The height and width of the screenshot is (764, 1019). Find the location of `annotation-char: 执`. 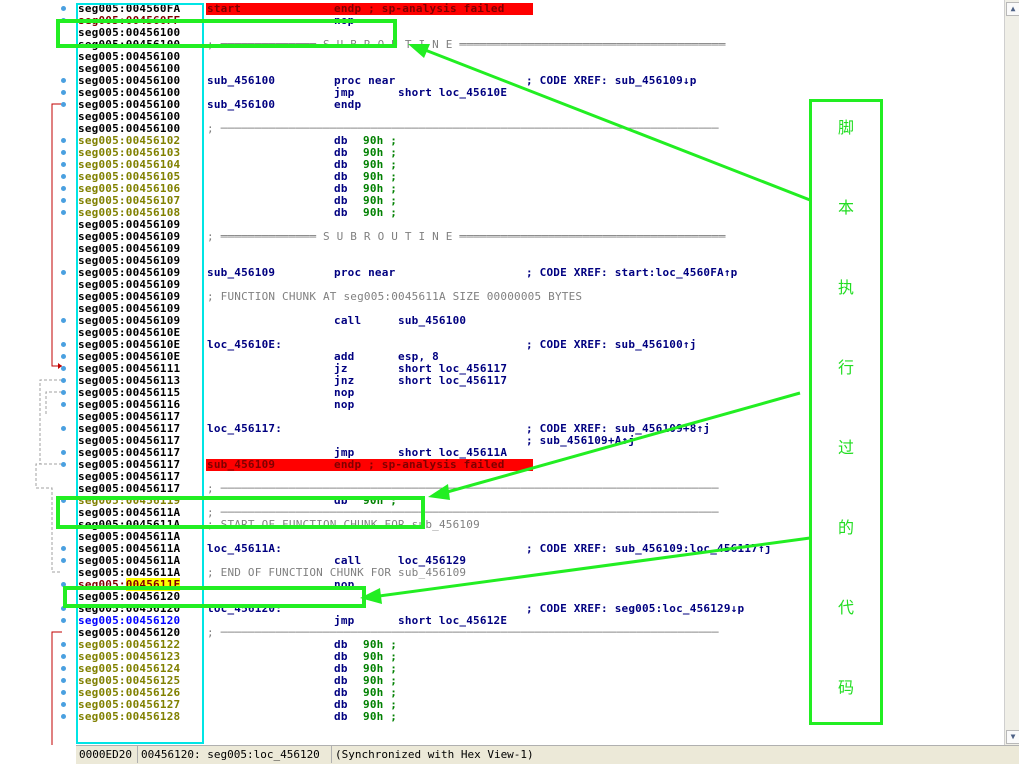

annotation-char: 执 is located at coordinates (845, 287).